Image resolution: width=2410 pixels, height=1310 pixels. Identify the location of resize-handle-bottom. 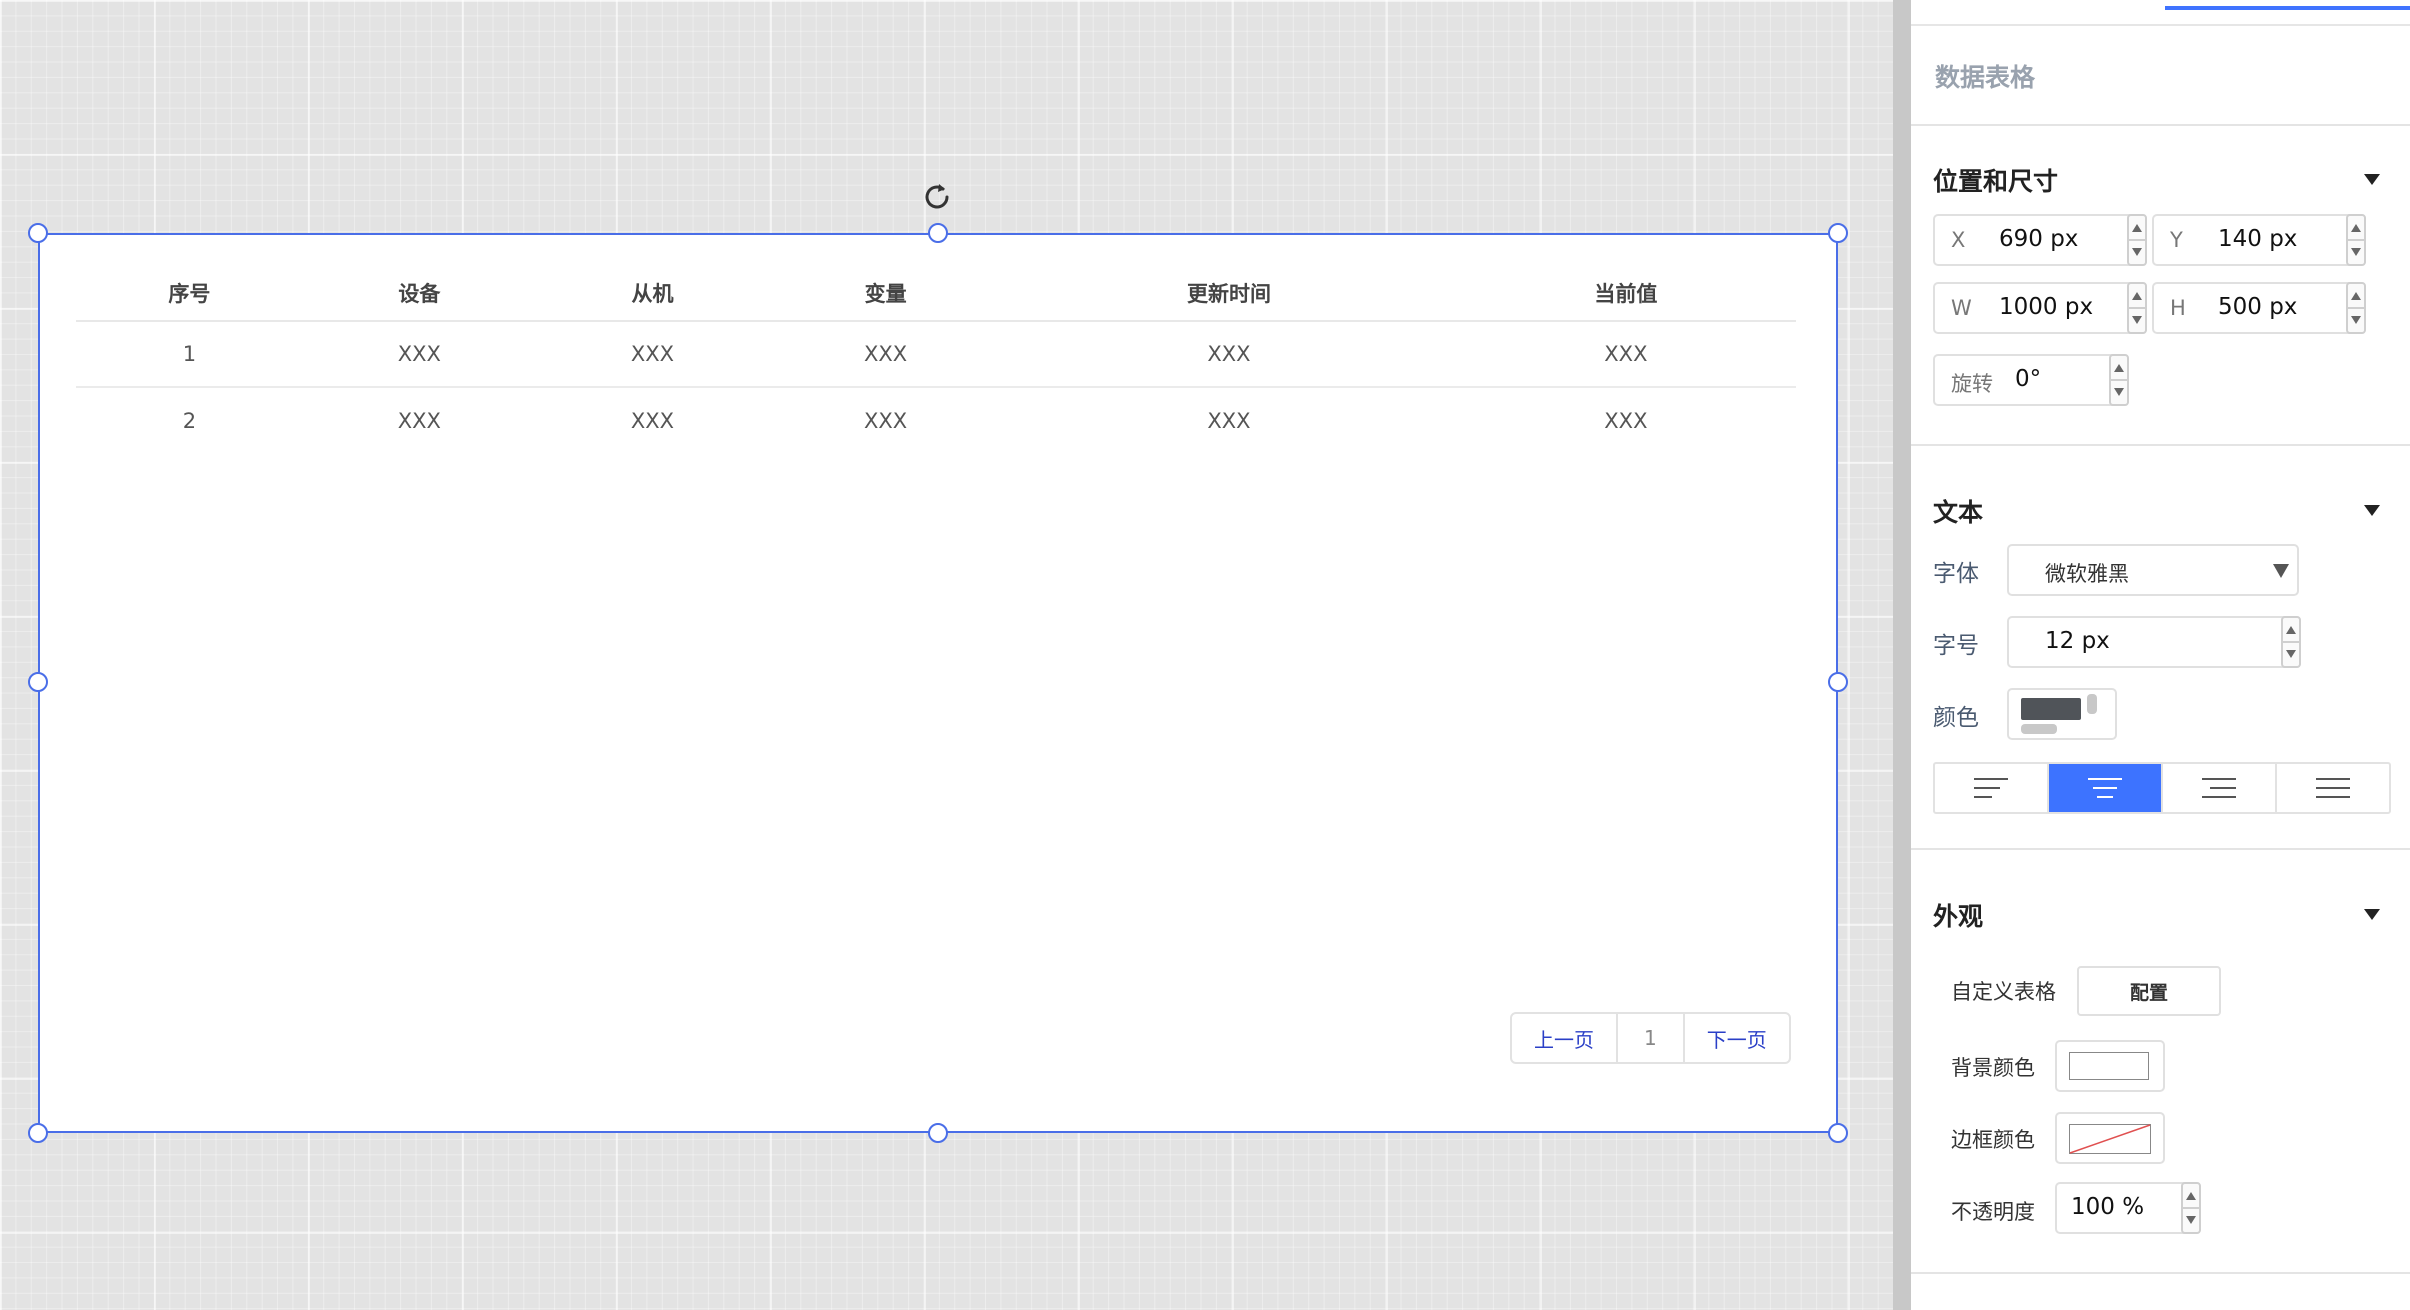
(938, 1133).